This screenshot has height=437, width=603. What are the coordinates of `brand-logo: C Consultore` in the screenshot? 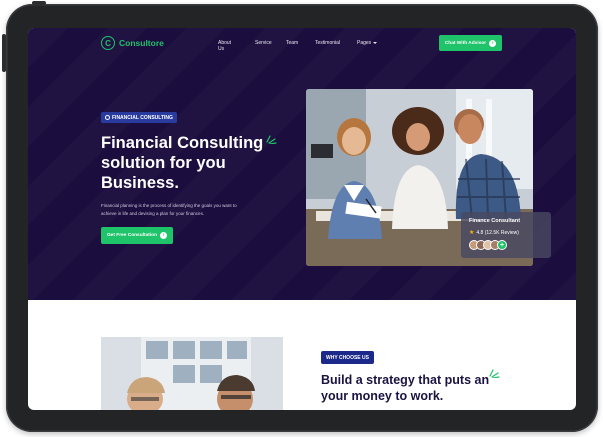 It's located at (132, 43).